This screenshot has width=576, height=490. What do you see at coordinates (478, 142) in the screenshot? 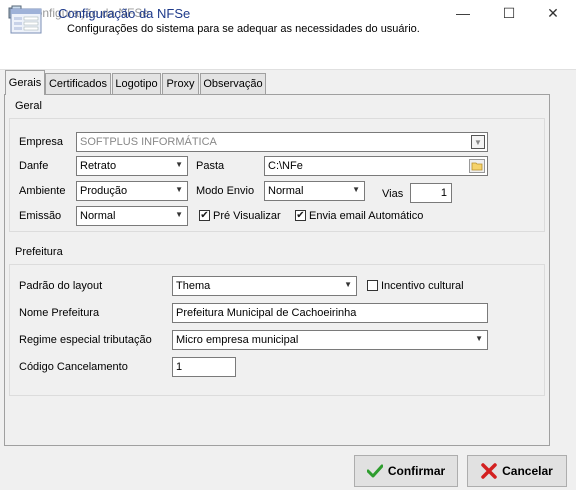
I see `dropdown-arrow-icon: ▼` at bounding box center [478, 142].